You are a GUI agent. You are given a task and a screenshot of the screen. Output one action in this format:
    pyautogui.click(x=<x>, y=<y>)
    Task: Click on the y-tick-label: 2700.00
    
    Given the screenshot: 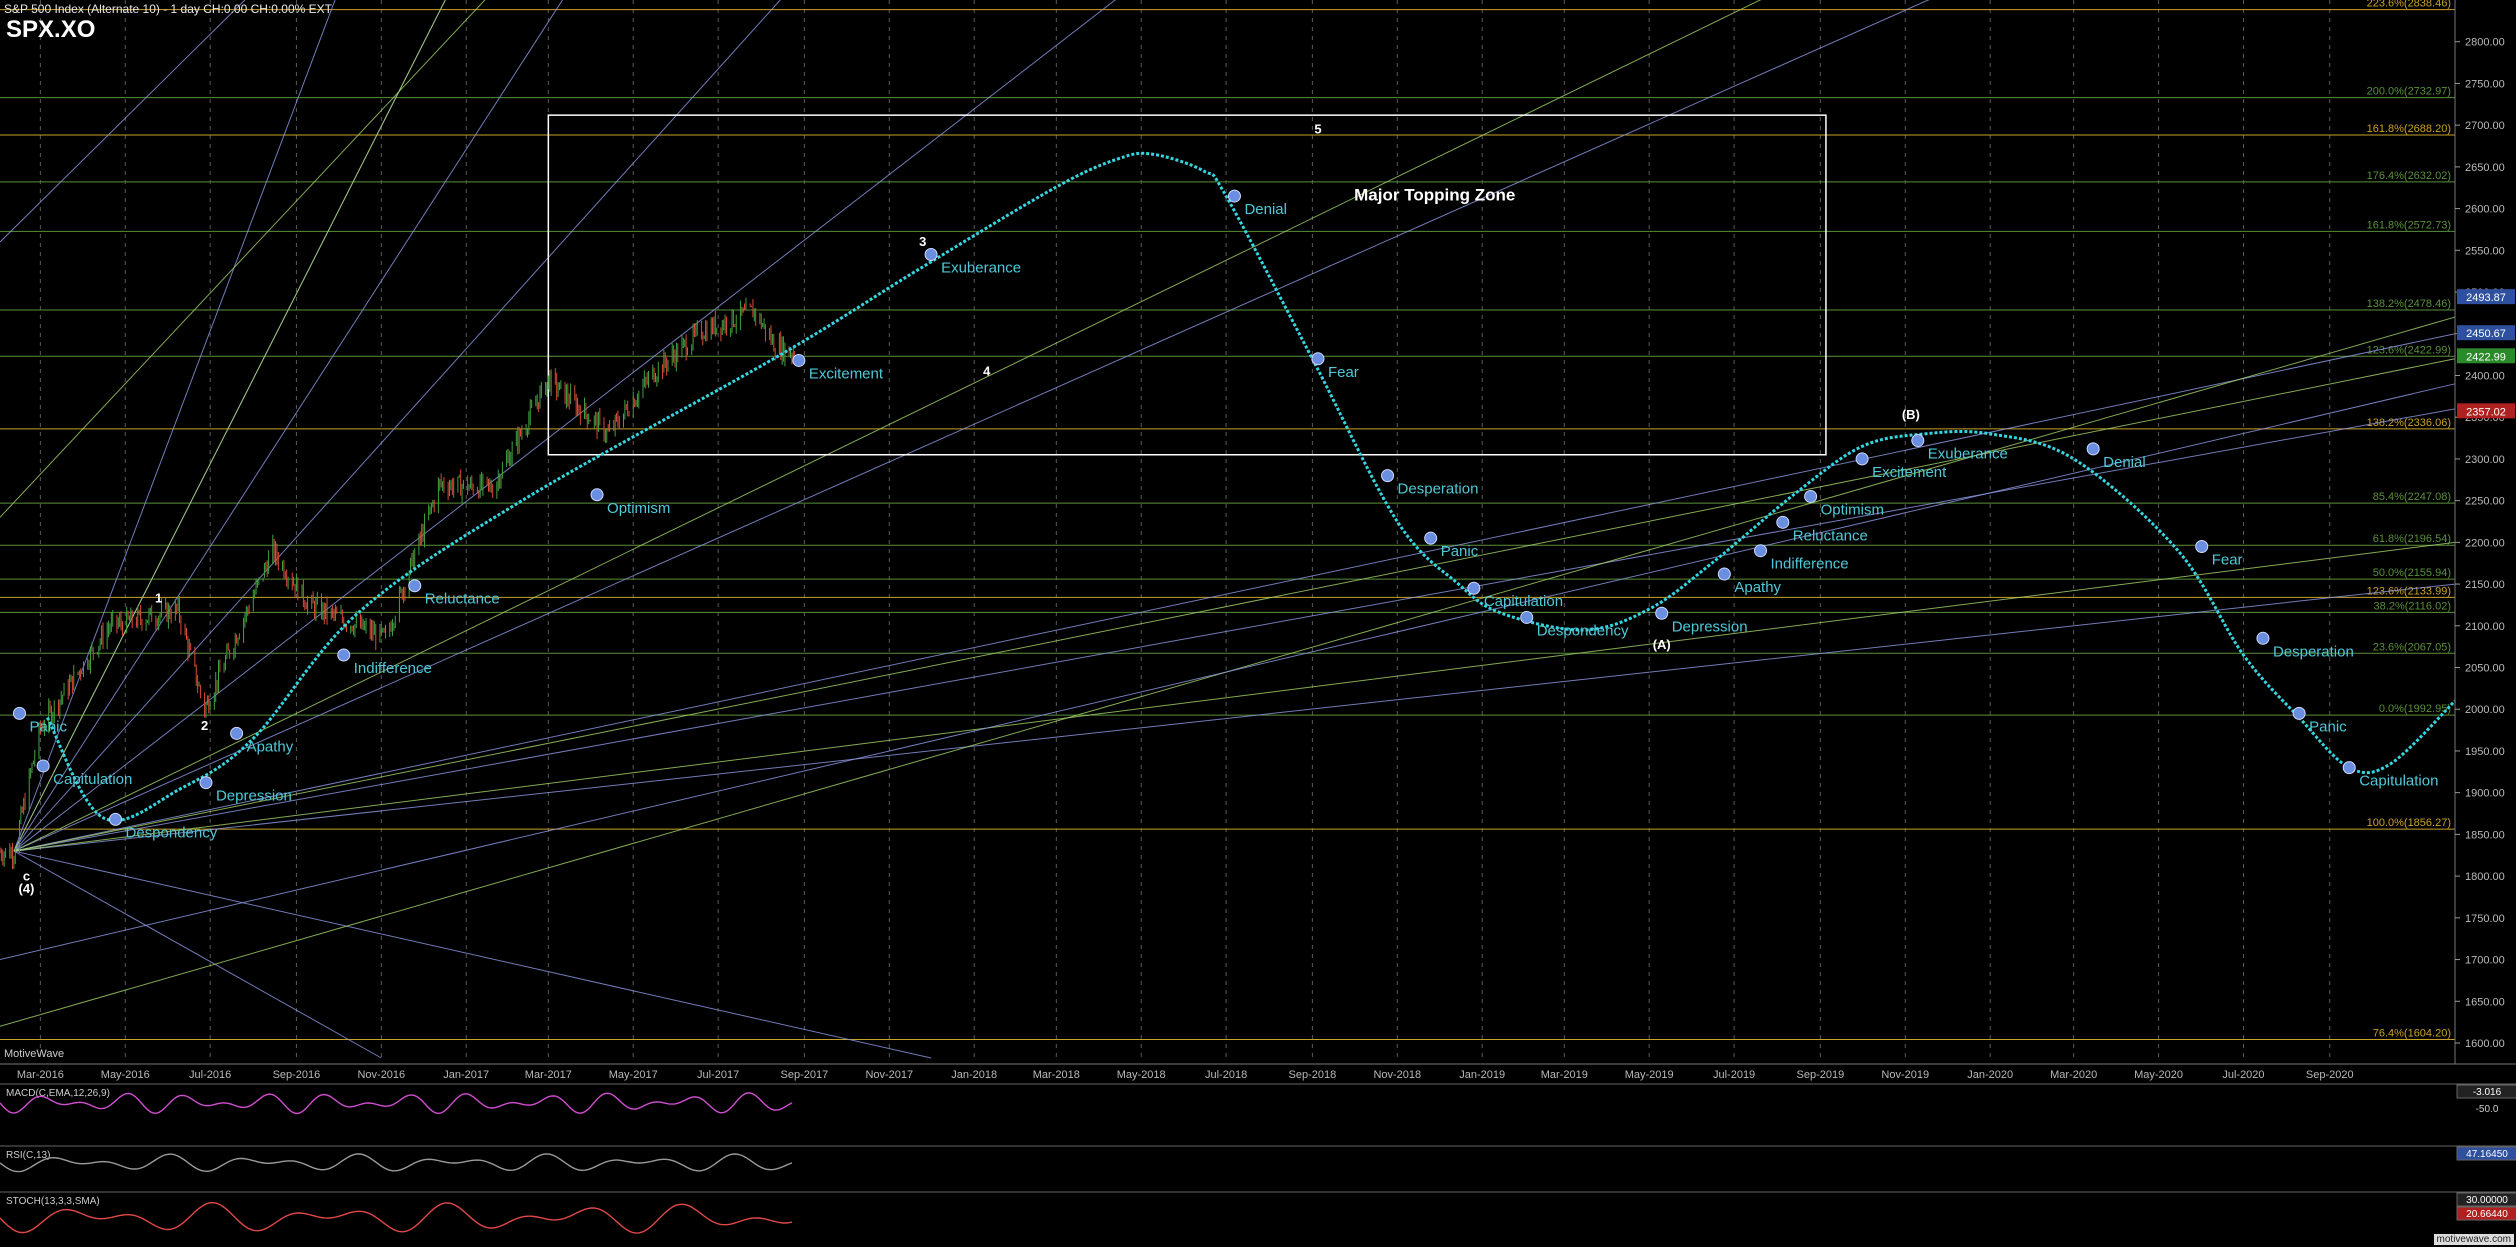 What is the action you would take?
    pyautogui.click(x=2485, y=126)
    